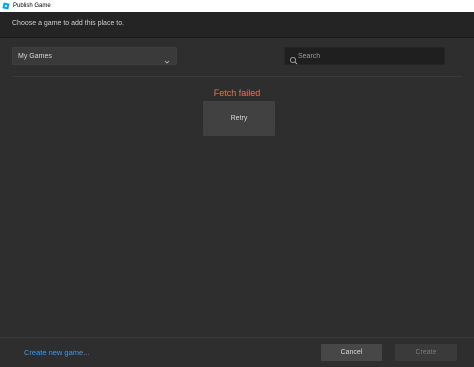  What do you see at coordinates (94, 56) in the screenshot?
I see `games-filter-dropdown: My Games` at bounding box center [94, 56].